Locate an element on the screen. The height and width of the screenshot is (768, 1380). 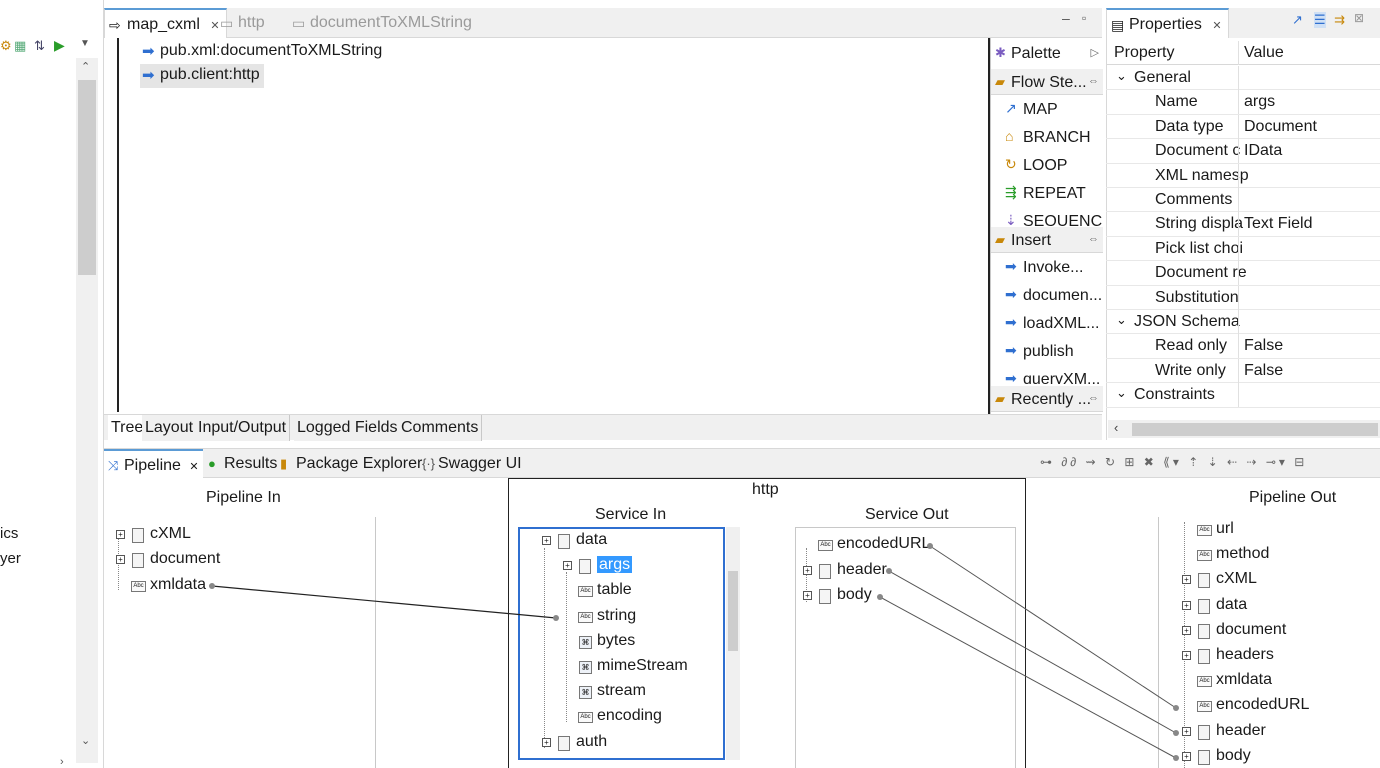
link-xmldata-string is located at coordinates (384, 602).